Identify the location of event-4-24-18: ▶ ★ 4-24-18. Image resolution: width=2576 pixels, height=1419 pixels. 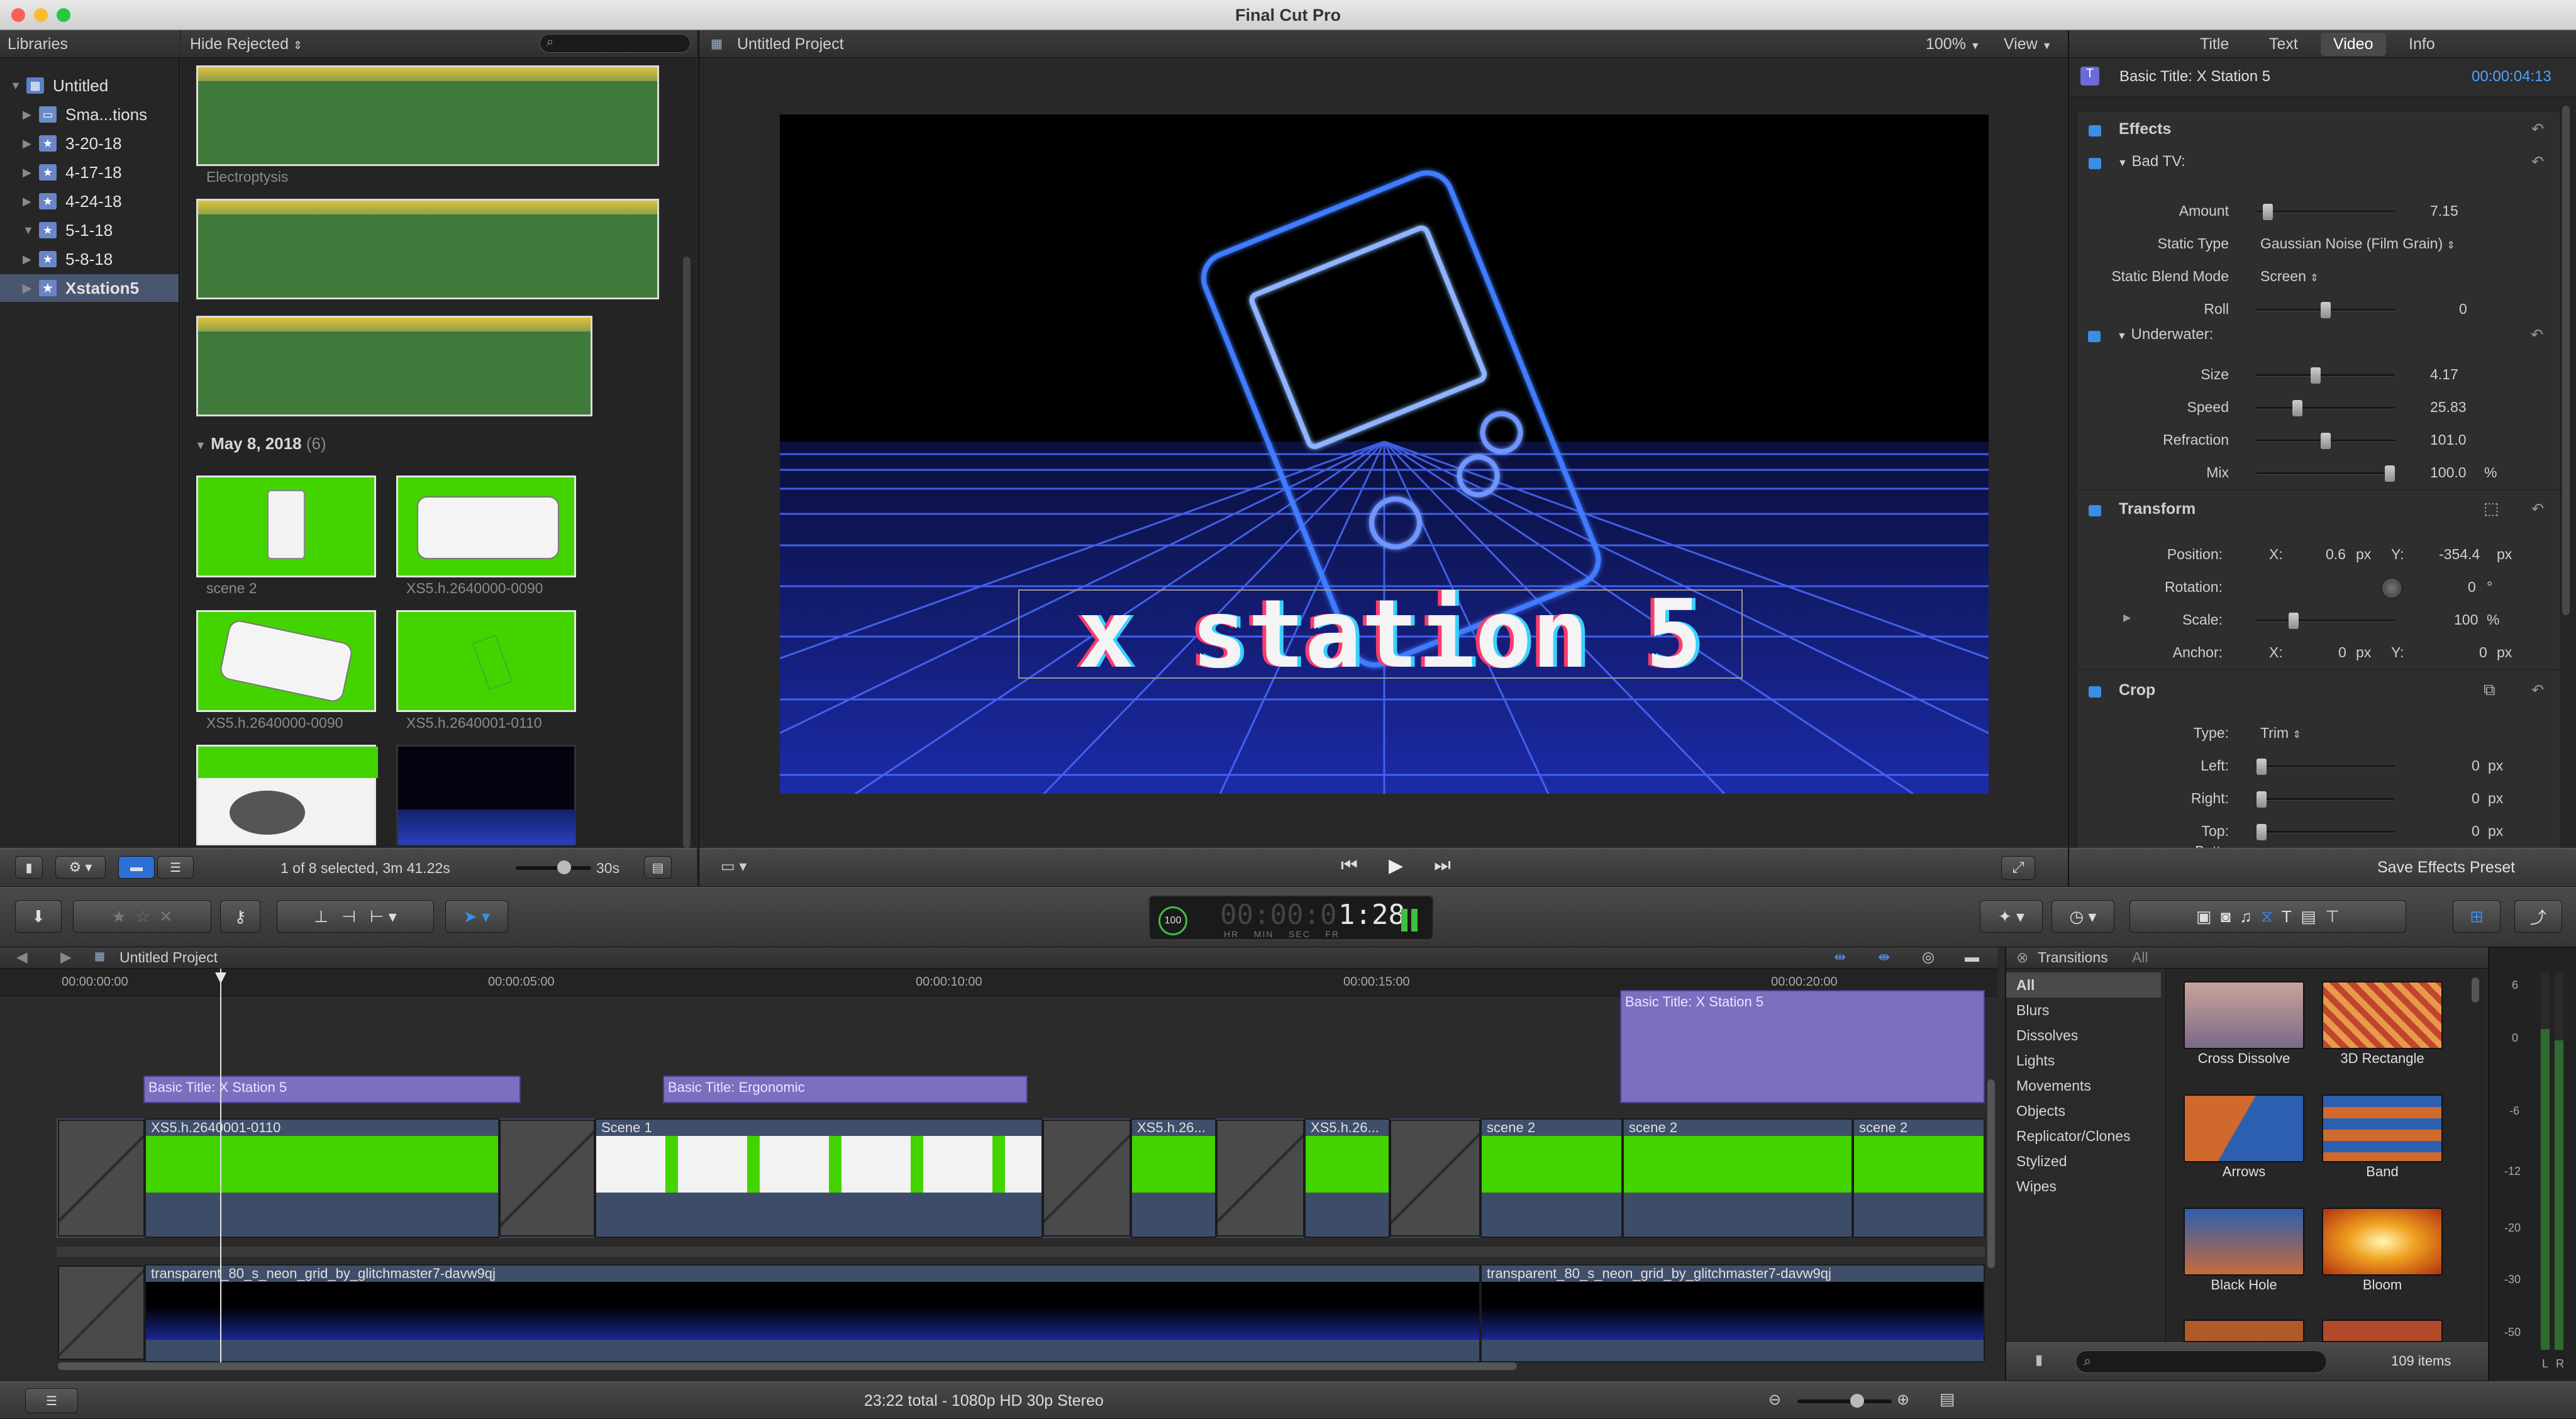
(72, 201).